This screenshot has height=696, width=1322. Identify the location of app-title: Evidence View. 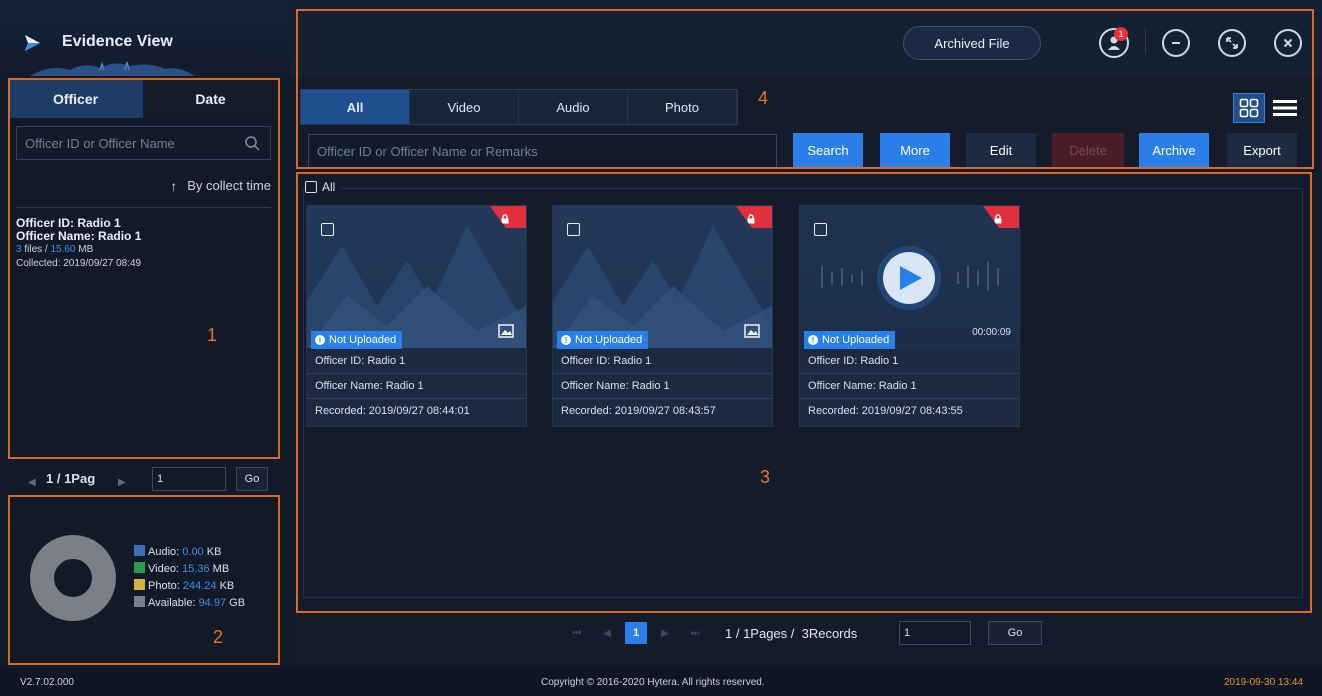
(117, 41).